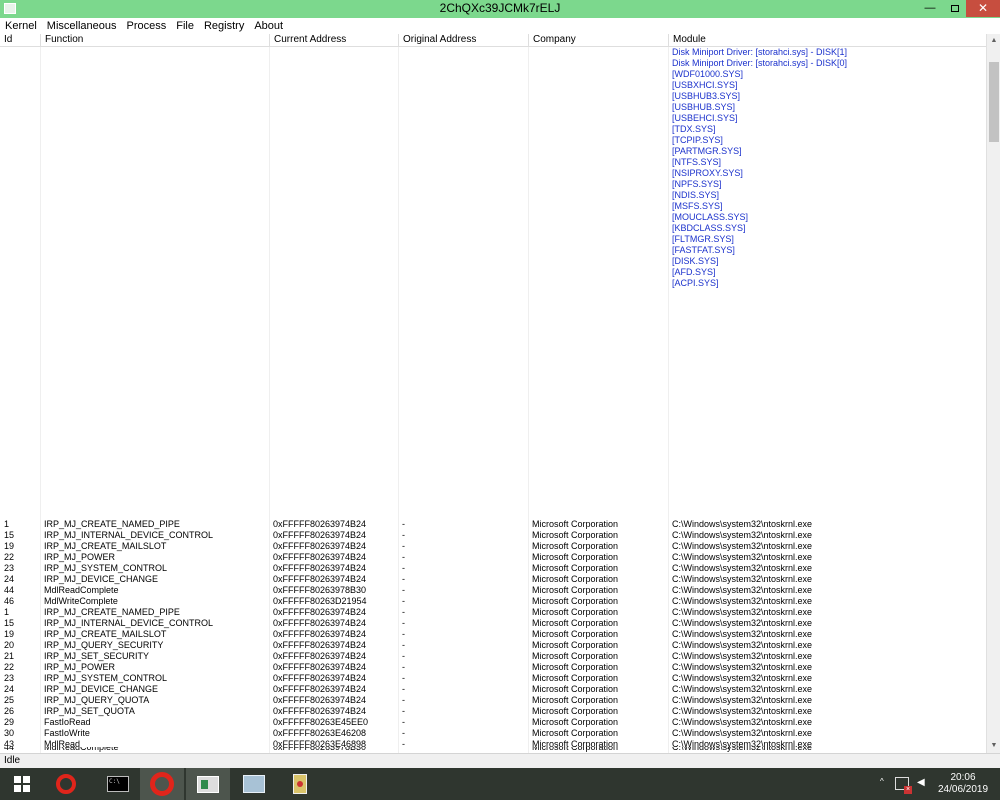 This screenshot has height=800, width=1000. I want to click on module-link-row: [KBDCLASS.SYS], so click(493, 228).